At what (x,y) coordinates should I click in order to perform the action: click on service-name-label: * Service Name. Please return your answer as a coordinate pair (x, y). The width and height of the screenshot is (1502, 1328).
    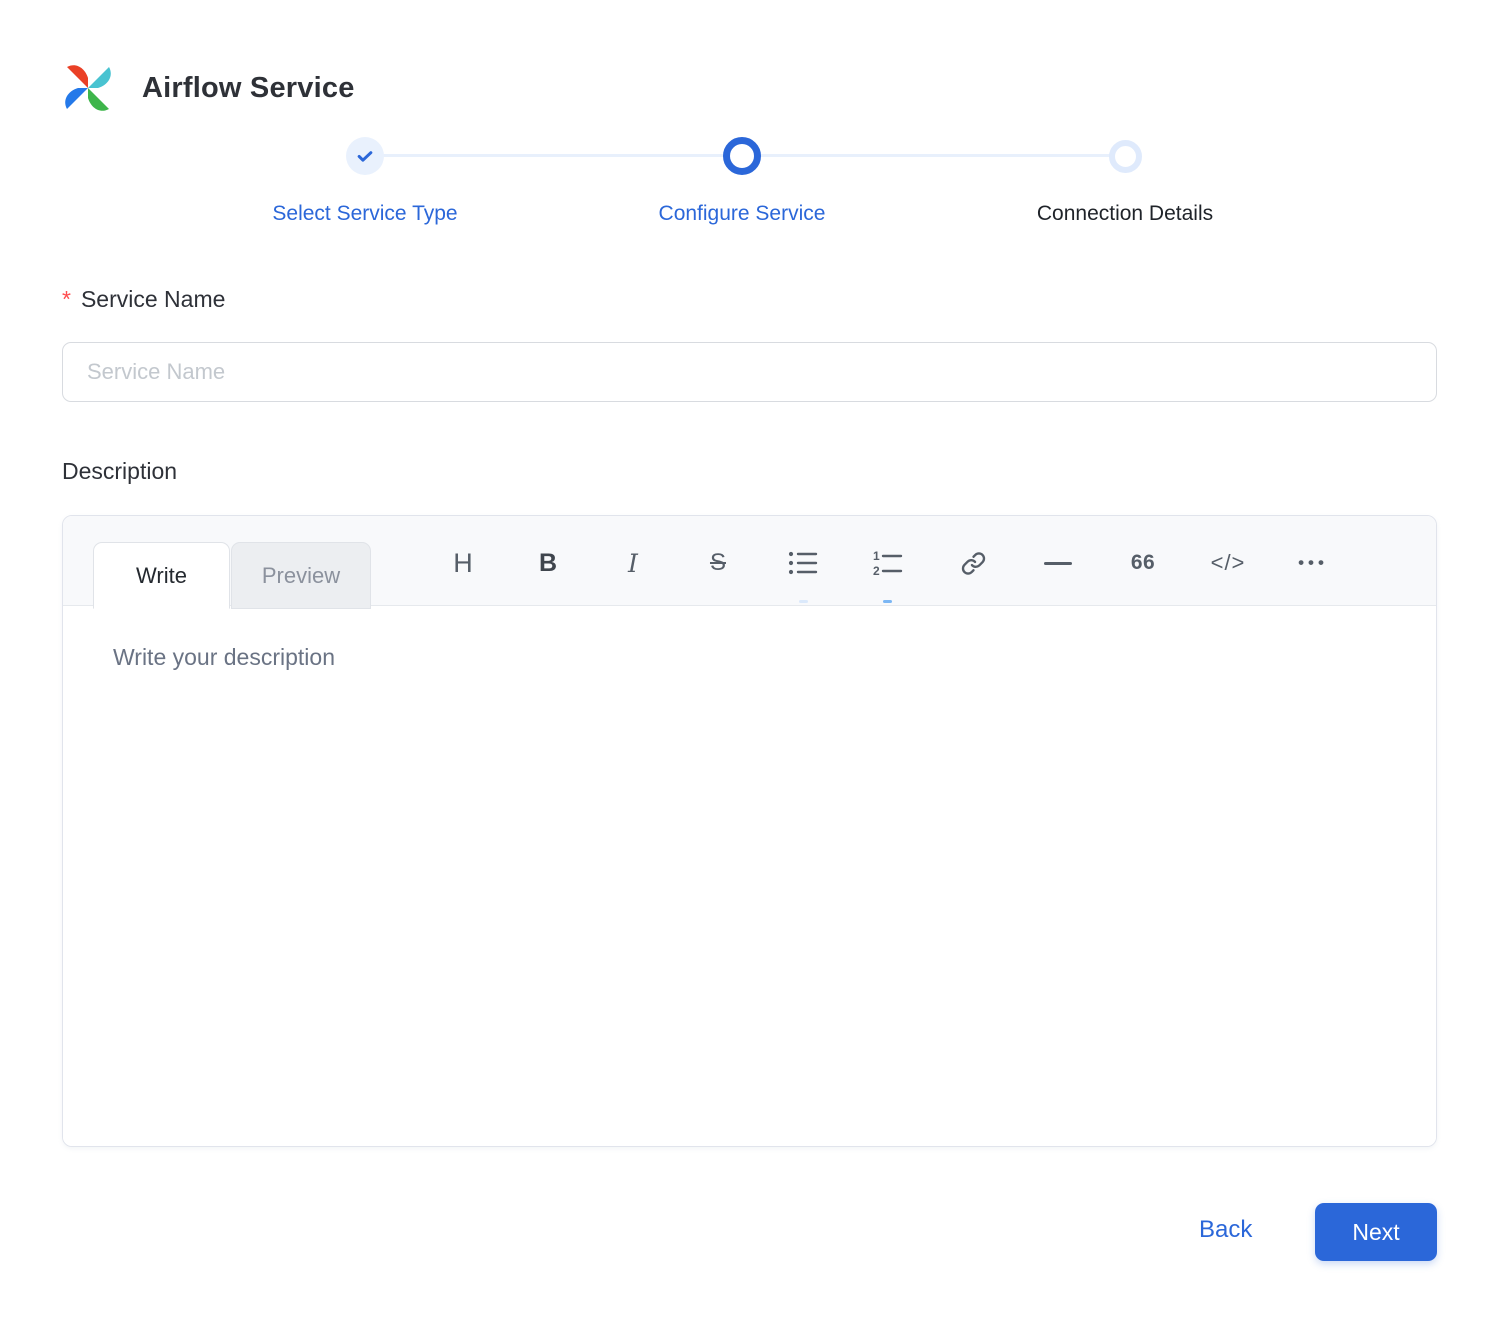
    Looking at the image, I should click on (143, 299).